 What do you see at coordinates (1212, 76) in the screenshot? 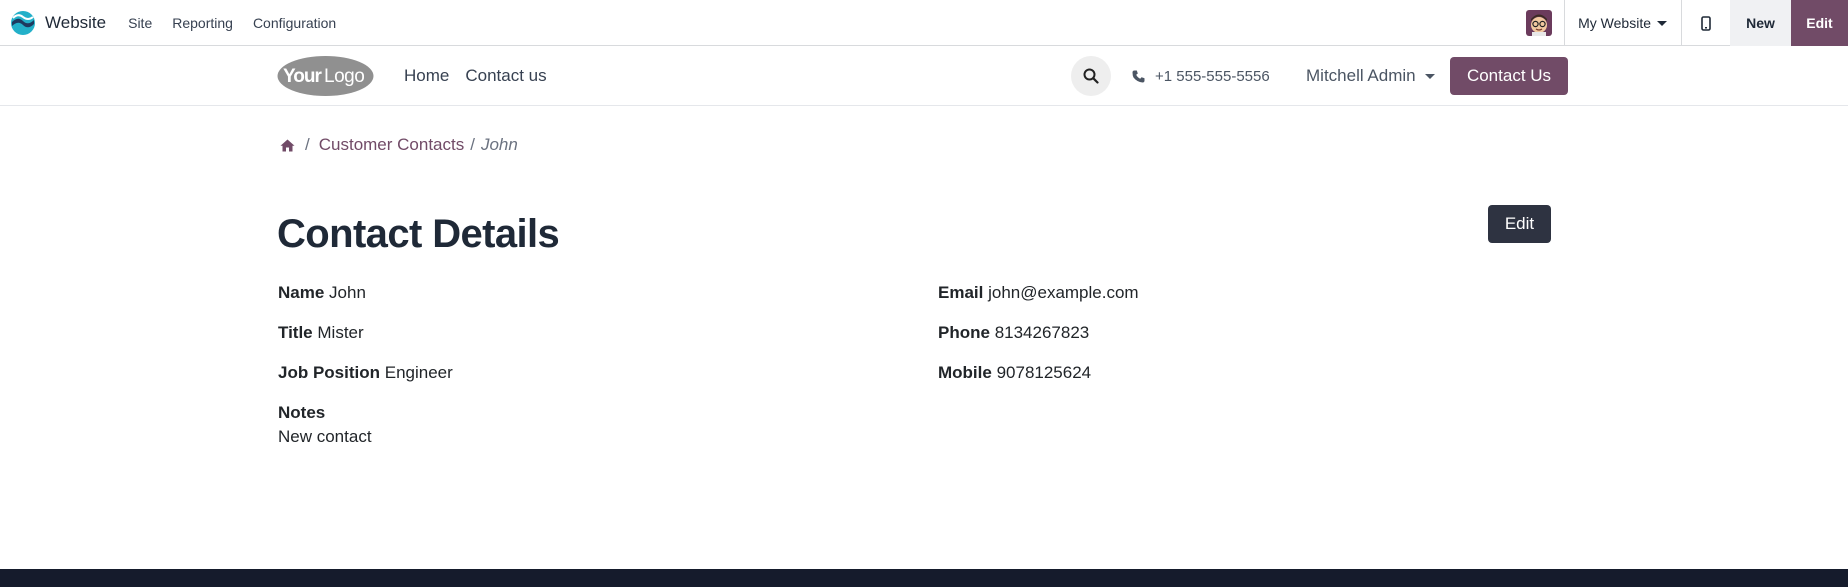
I see `phone-number: +1 555-555-5556` at bounding box center [1212, 76].